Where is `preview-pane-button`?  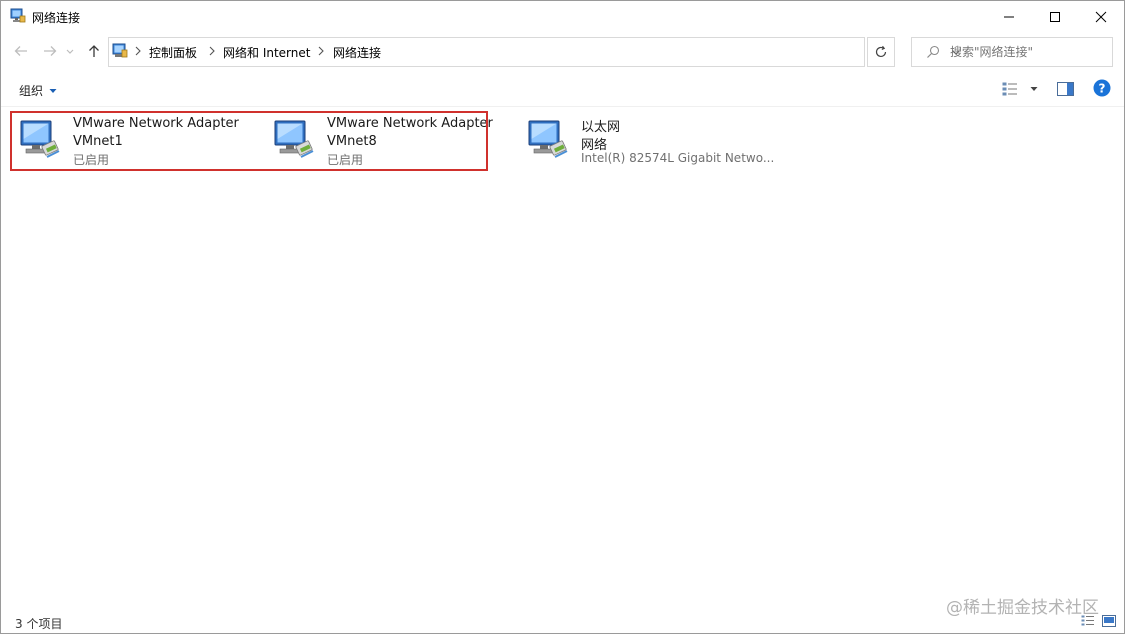
preview-pane-button is located at coordinates (1065, 89).